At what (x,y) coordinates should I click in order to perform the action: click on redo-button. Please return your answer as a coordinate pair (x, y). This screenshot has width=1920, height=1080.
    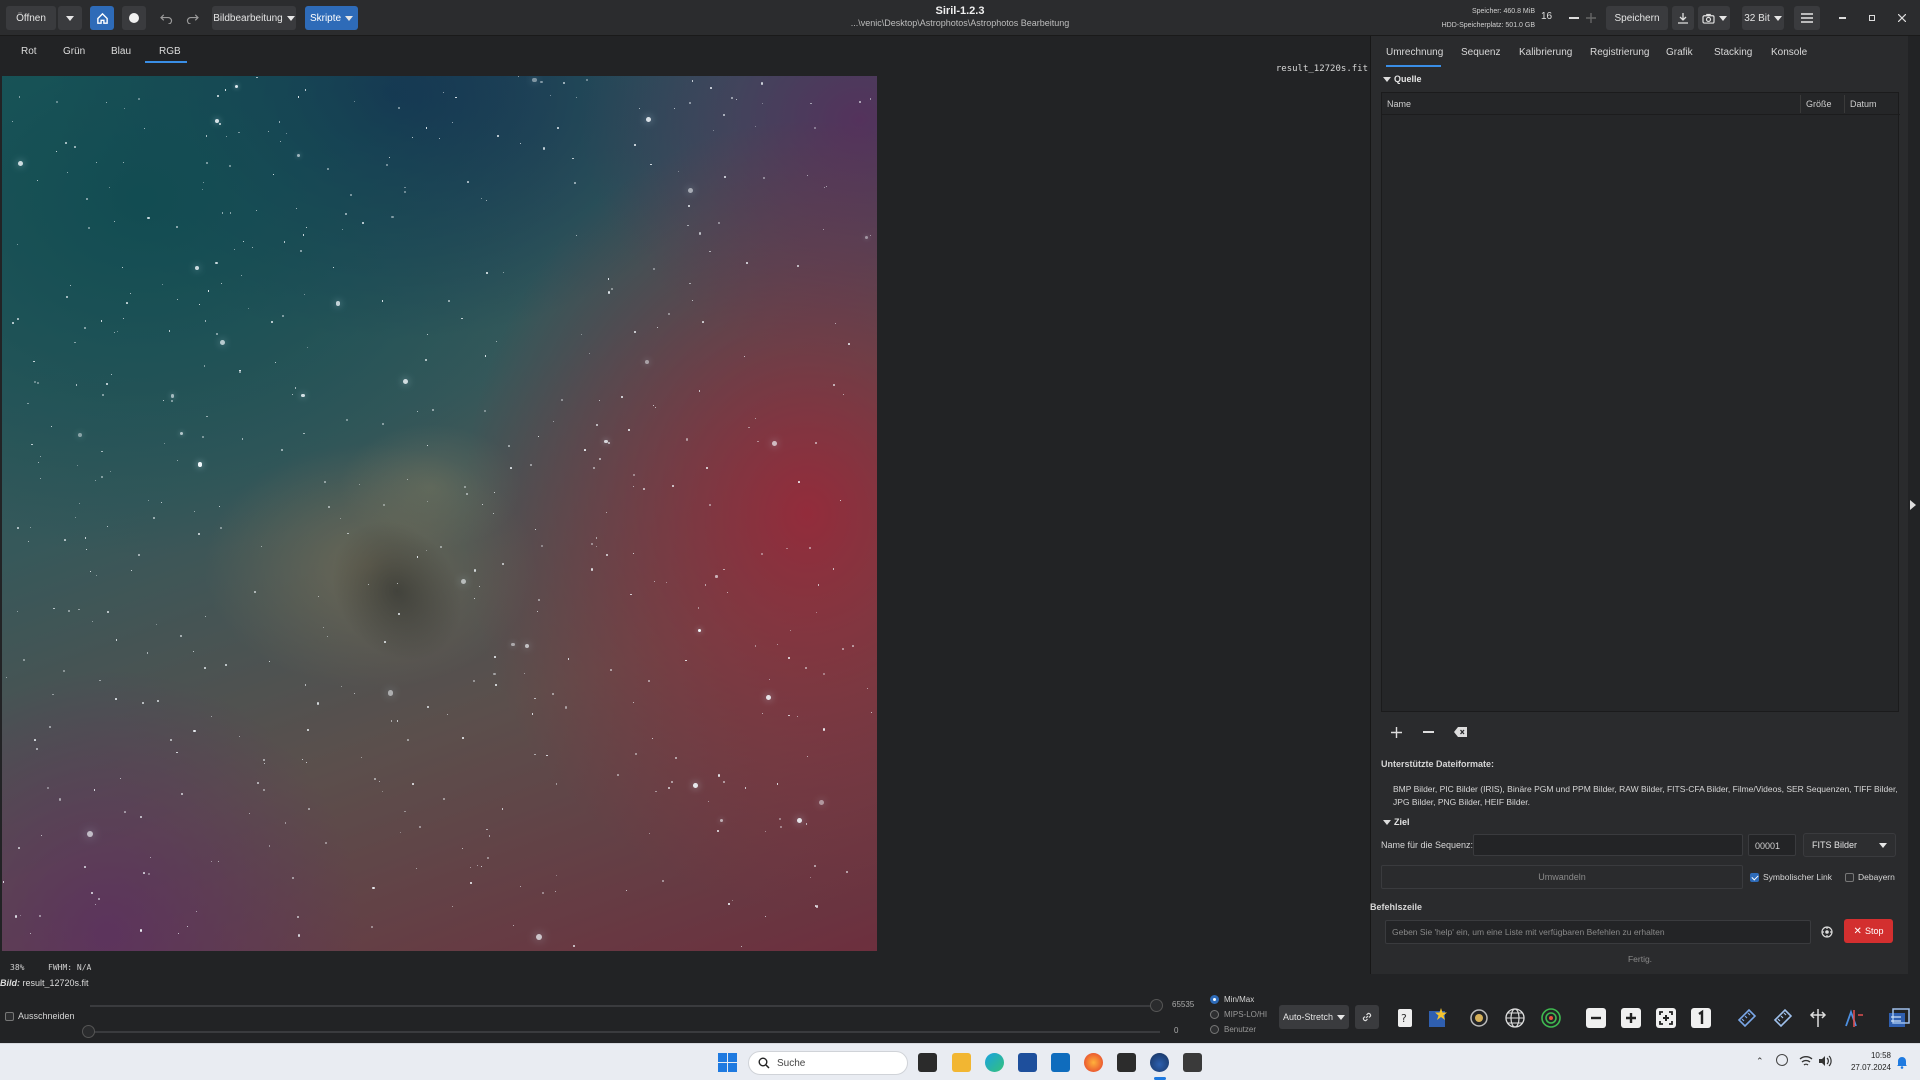
    Looking at the image, I should click on (192, 18).